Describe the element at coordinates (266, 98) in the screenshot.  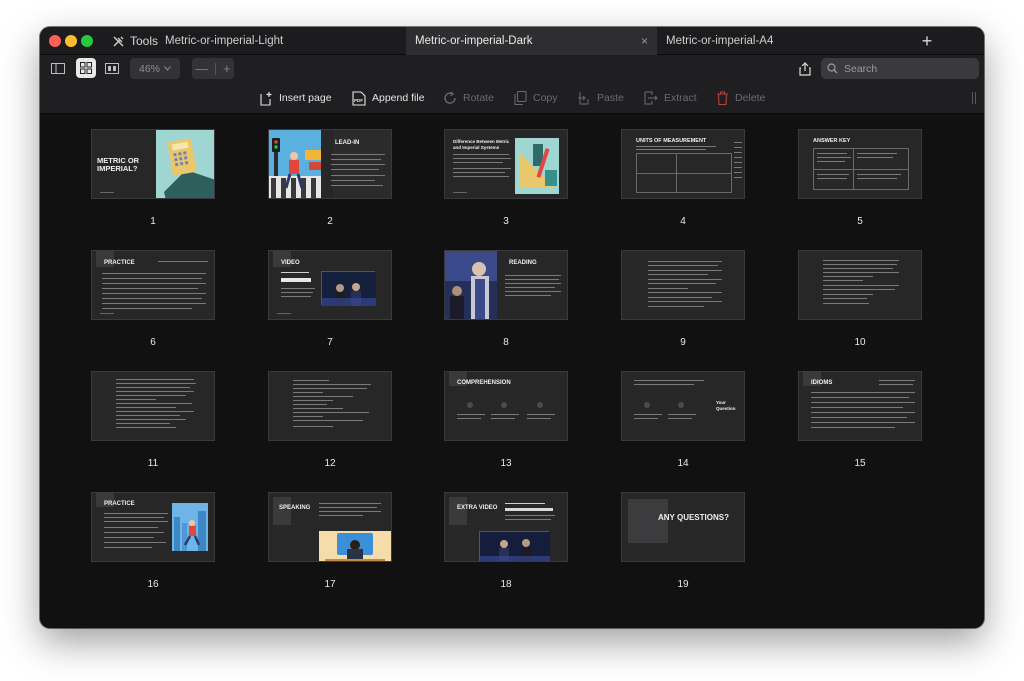
I see `insert-page-icon` at that location.